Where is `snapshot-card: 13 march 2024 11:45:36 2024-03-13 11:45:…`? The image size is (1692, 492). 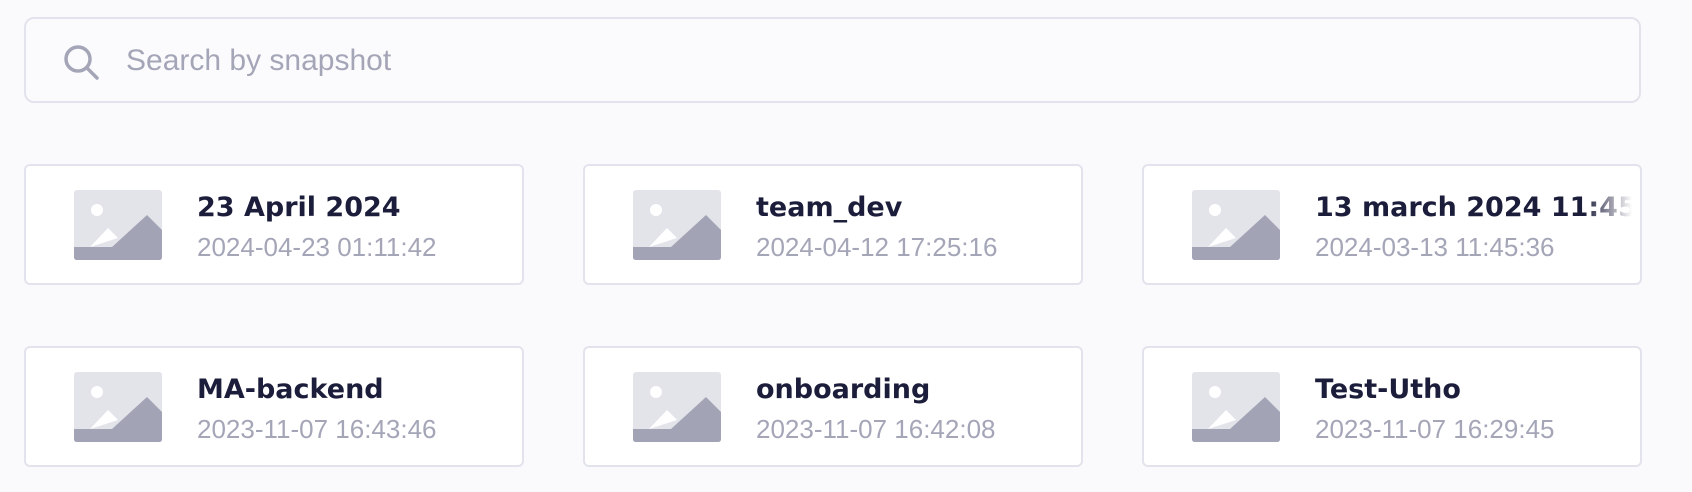 snapshot-card: 13 march 2024 11:45:36 2024-03-13 11:45:… is located at coordinates (1392, 224).